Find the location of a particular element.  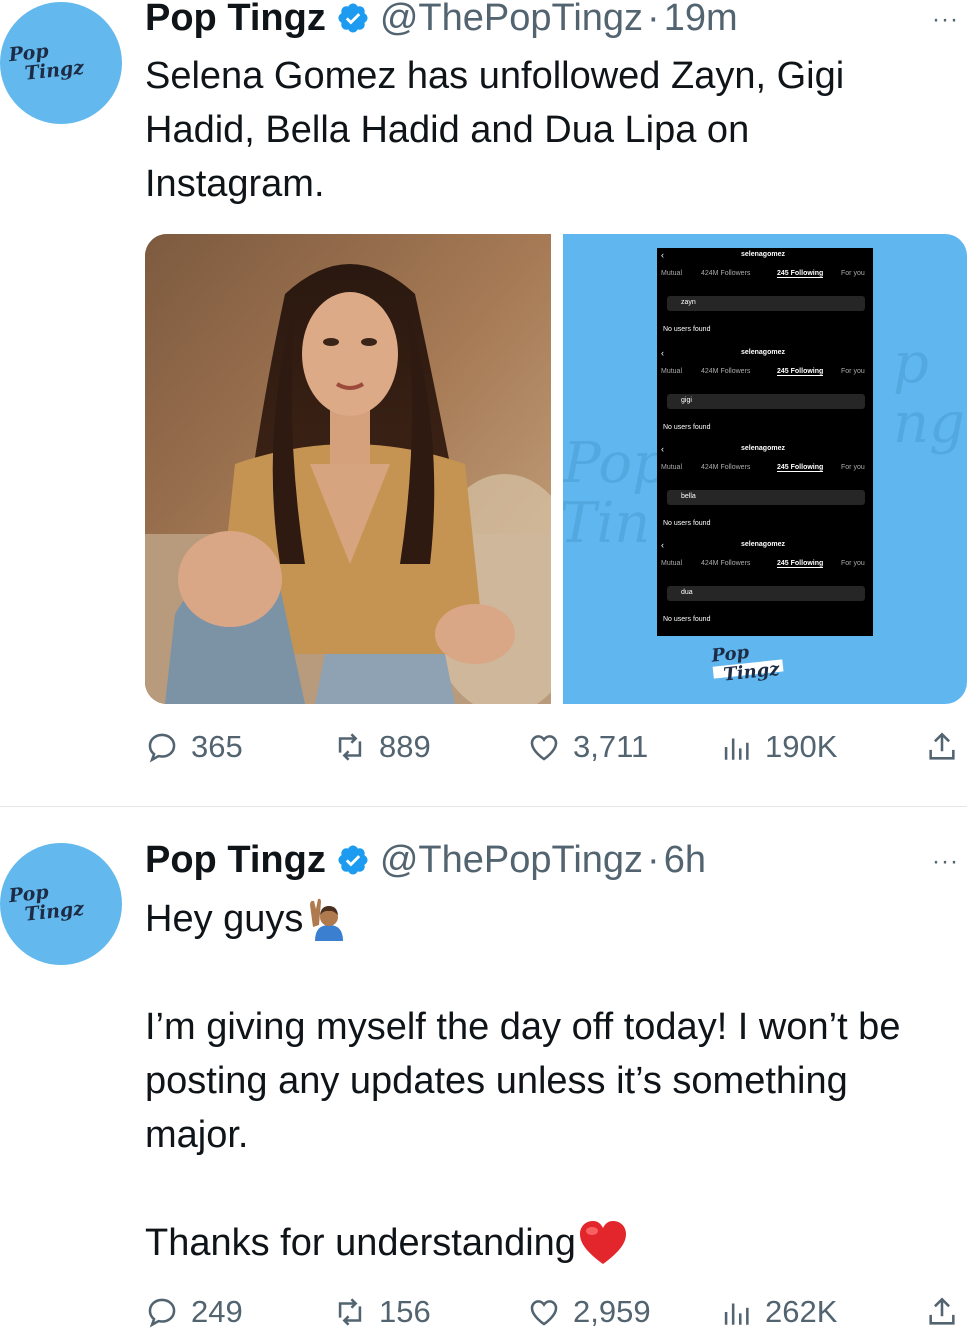

portrait-illustration is located at coordinates (348, 469).